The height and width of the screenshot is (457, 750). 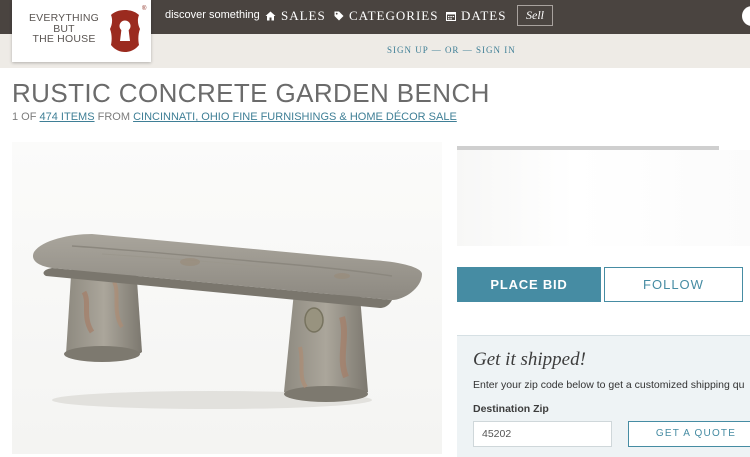 I want to click on bid-info-area, so click(x=603, y=198).